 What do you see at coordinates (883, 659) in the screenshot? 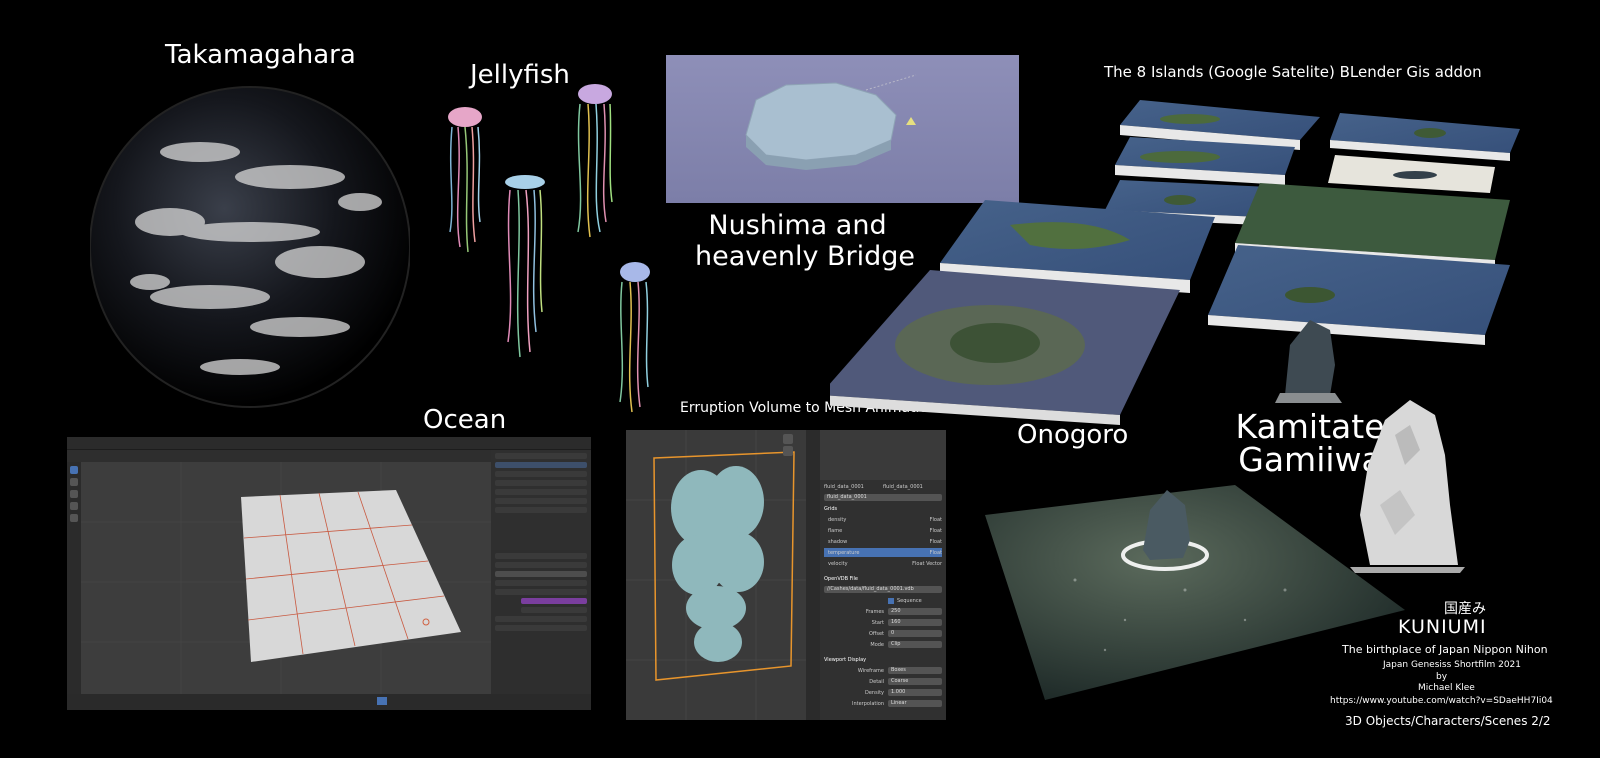
I see `viewport-display-header: Viewport Display` at bounding box center [883, 659].